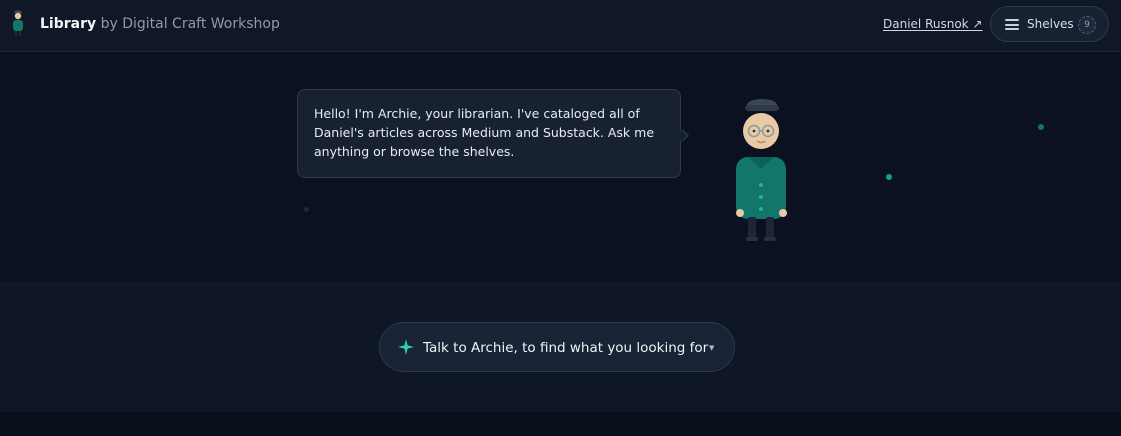 The image size is (1121, 436). Describe the element at coordinates (68, 24) in the screenshot. I see `brand-name: Library` at that location.